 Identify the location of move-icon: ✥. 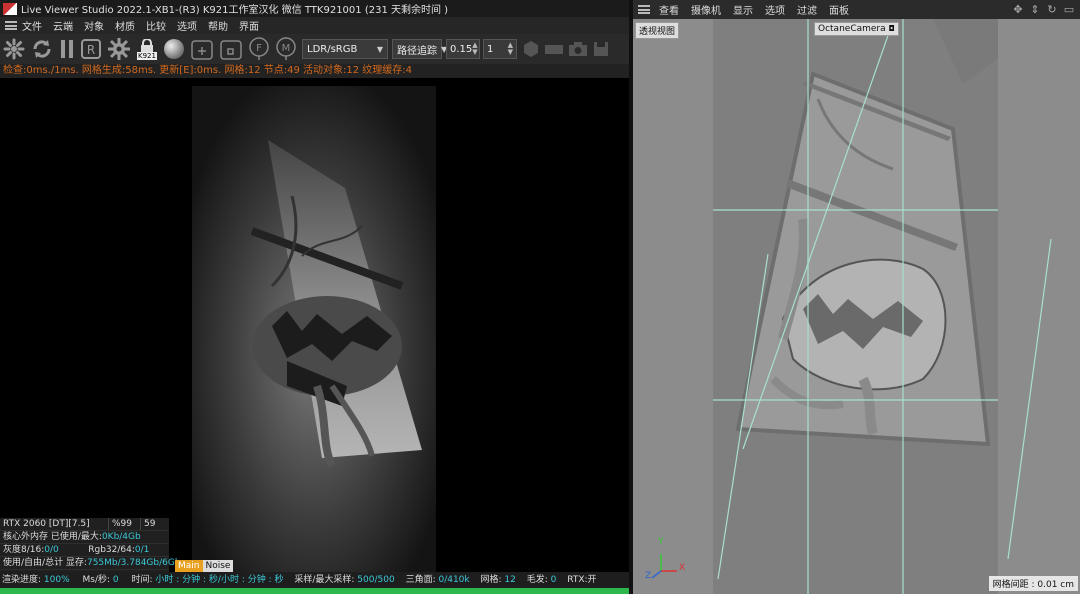
(1018, 9).